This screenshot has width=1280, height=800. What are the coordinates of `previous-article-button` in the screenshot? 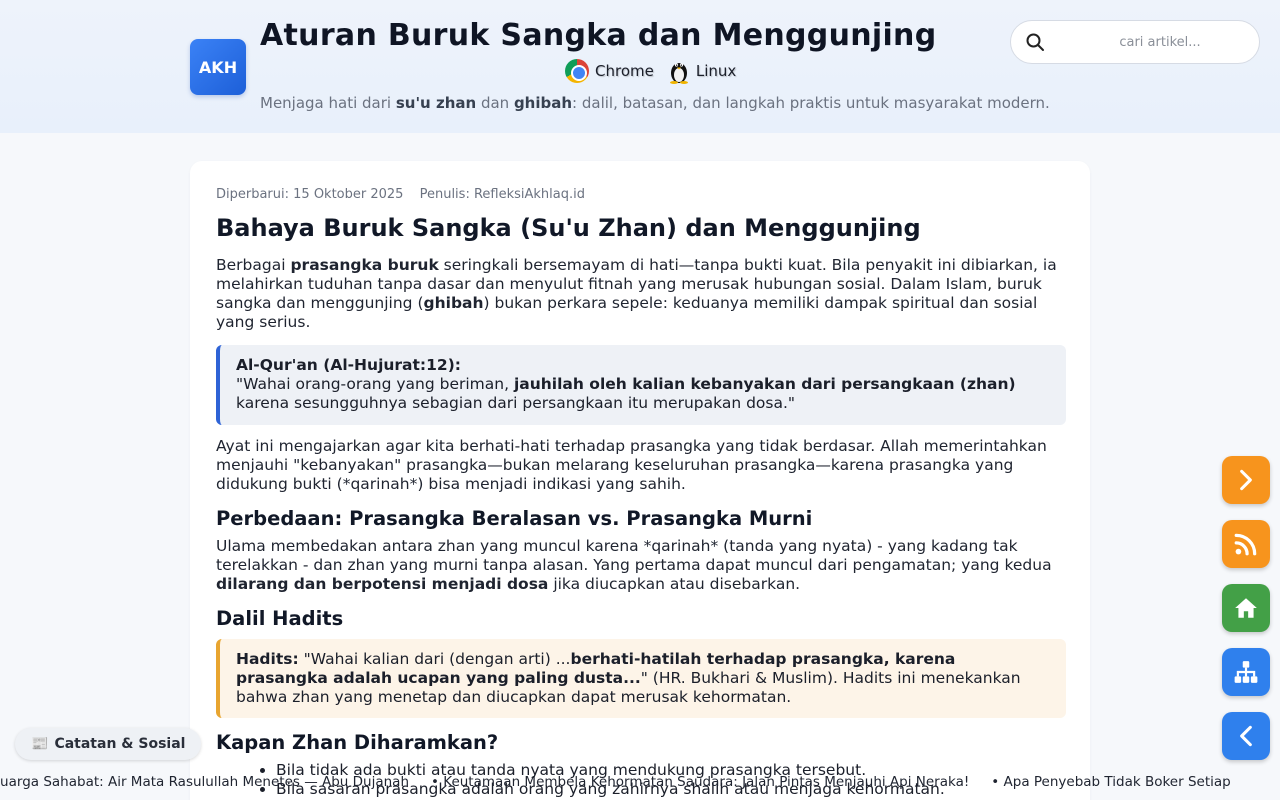 It's located at (1246, 736).